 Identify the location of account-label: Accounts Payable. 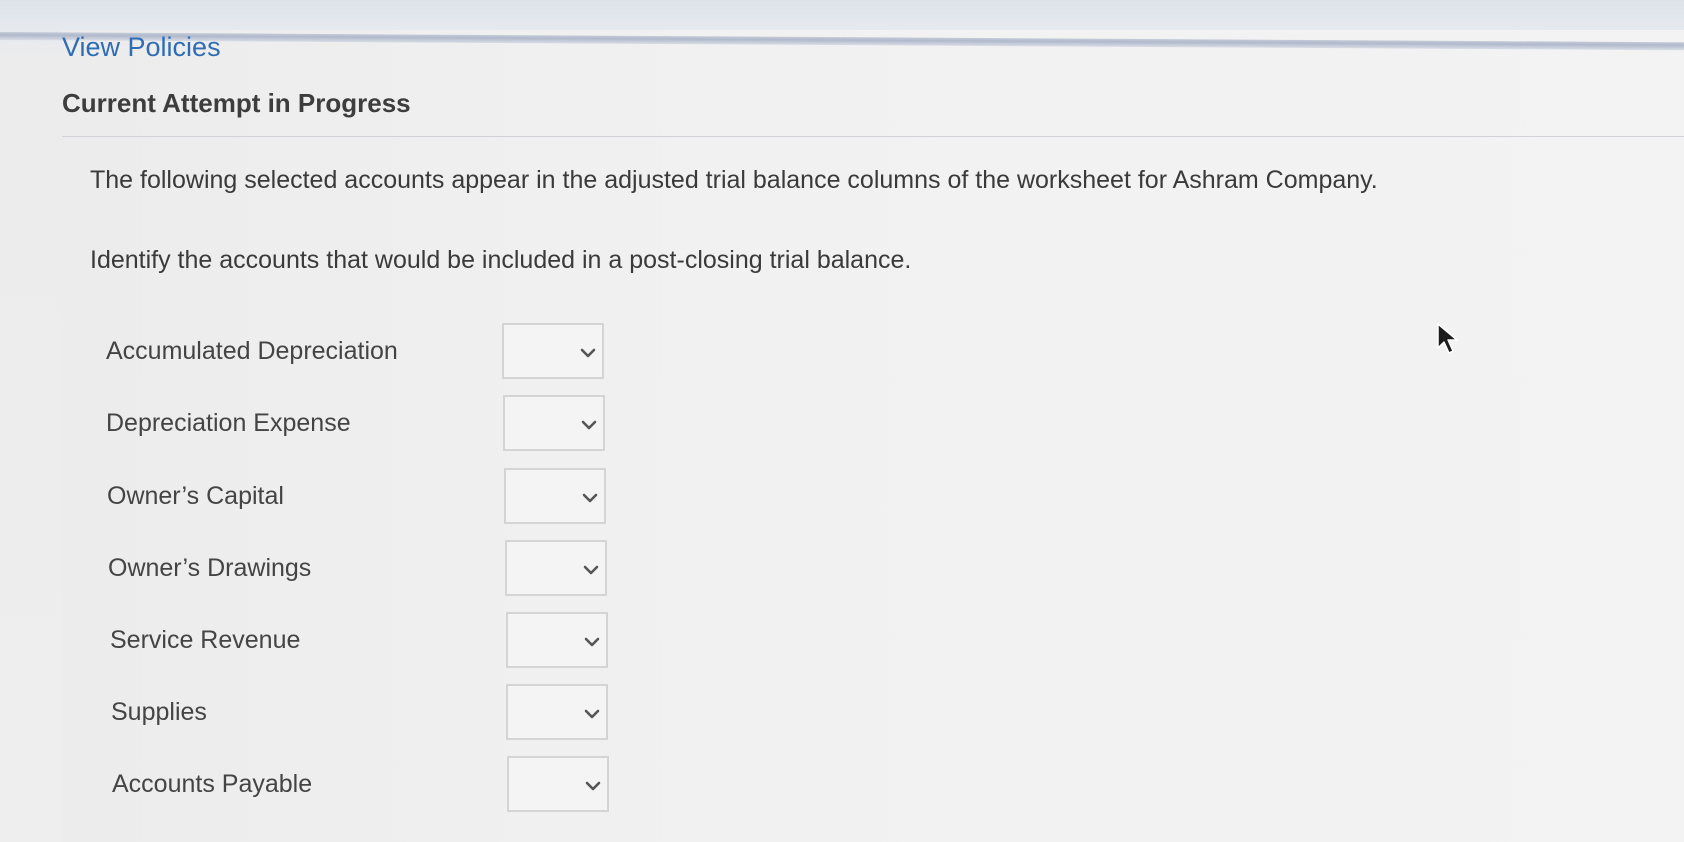
(212, 784).